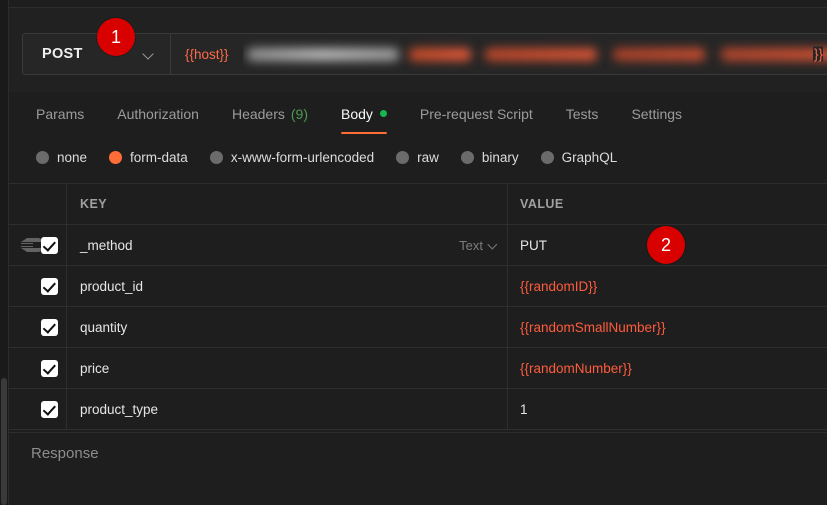 This screenshot has width=827, height=505. I want to click on tab-params-label: Params, so click(60, 113).